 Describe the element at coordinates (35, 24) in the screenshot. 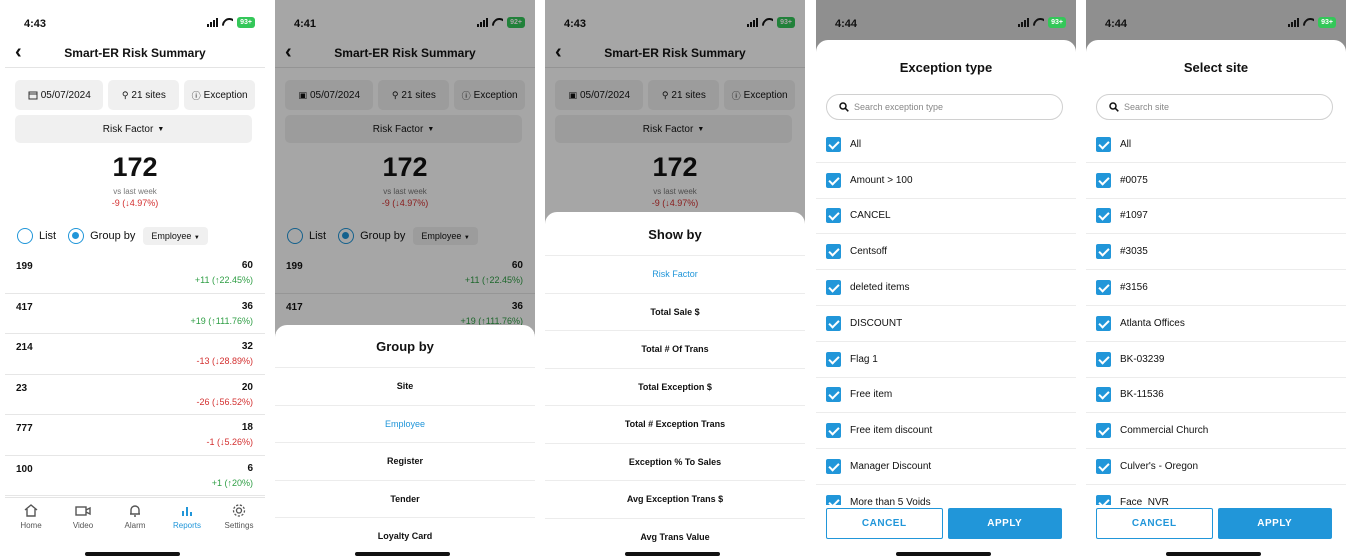

I see `status-time: 4:43` at that location.